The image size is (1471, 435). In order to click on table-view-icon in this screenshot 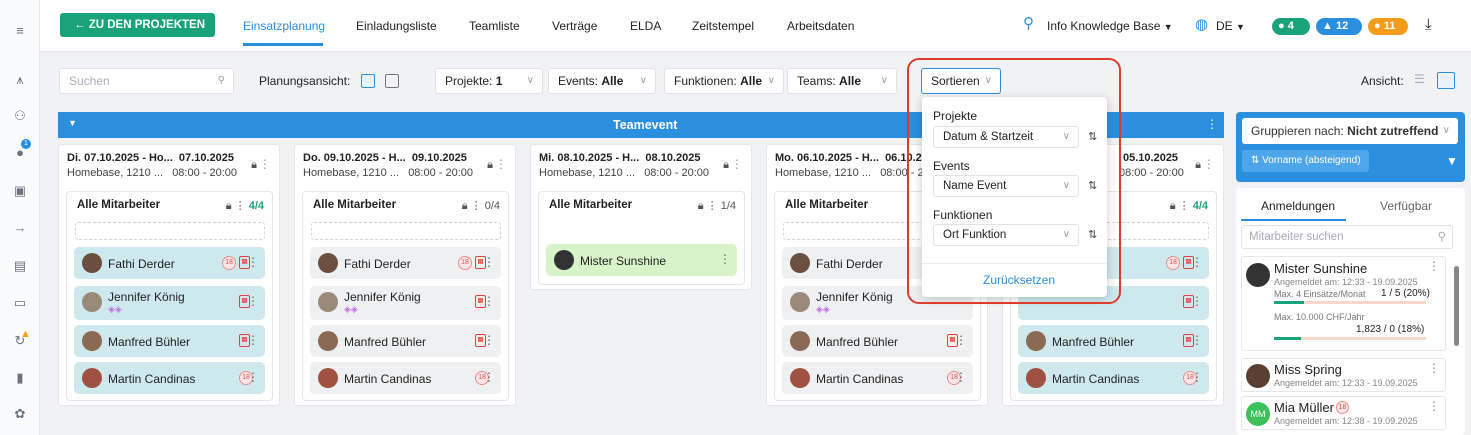, I will do `click(1446, 80)`.